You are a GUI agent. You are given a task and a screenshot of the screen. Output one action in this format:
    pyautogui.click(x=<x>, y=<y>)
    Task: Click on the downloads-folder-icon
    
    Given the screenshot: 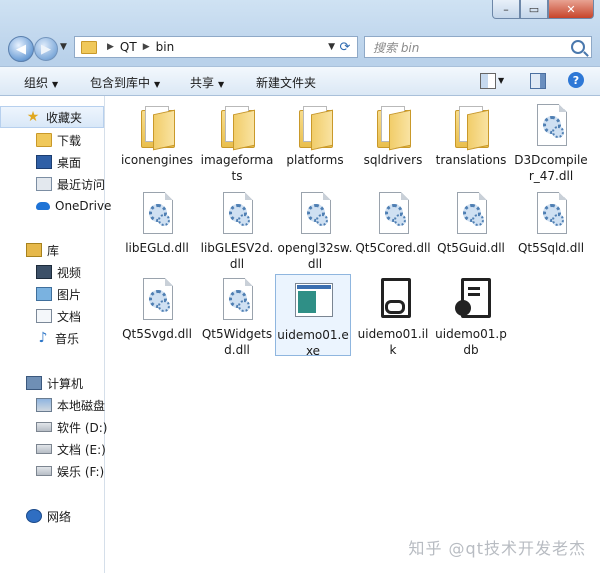 What is the action you would take?
    pyautogui.click(x=44, y=140)
    